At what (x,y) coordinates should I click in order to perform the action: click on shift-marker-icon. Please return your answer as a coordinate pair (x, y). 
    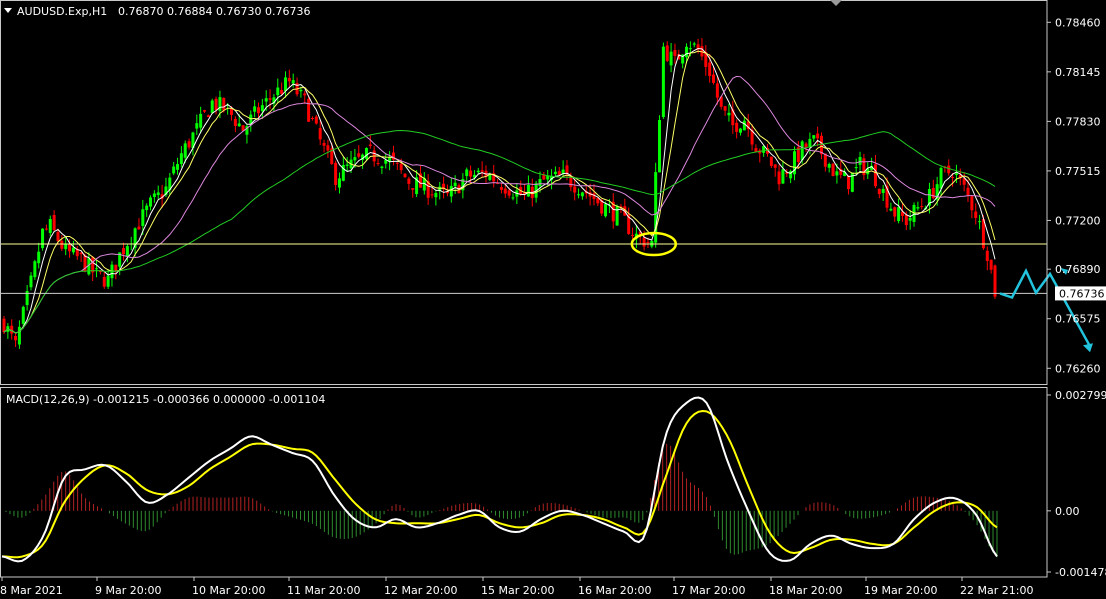
    Looking at the image, I should click on (836, 3).